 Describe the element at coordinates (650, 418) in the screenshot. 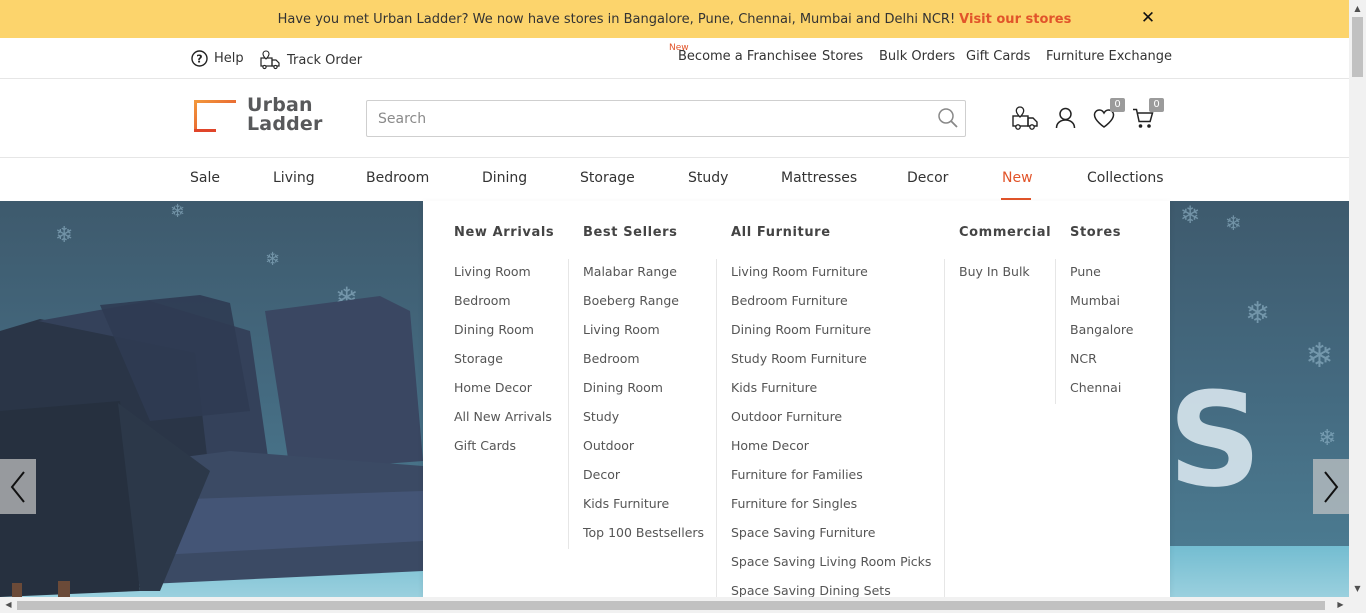

I see `menu-item: Study` at that location.